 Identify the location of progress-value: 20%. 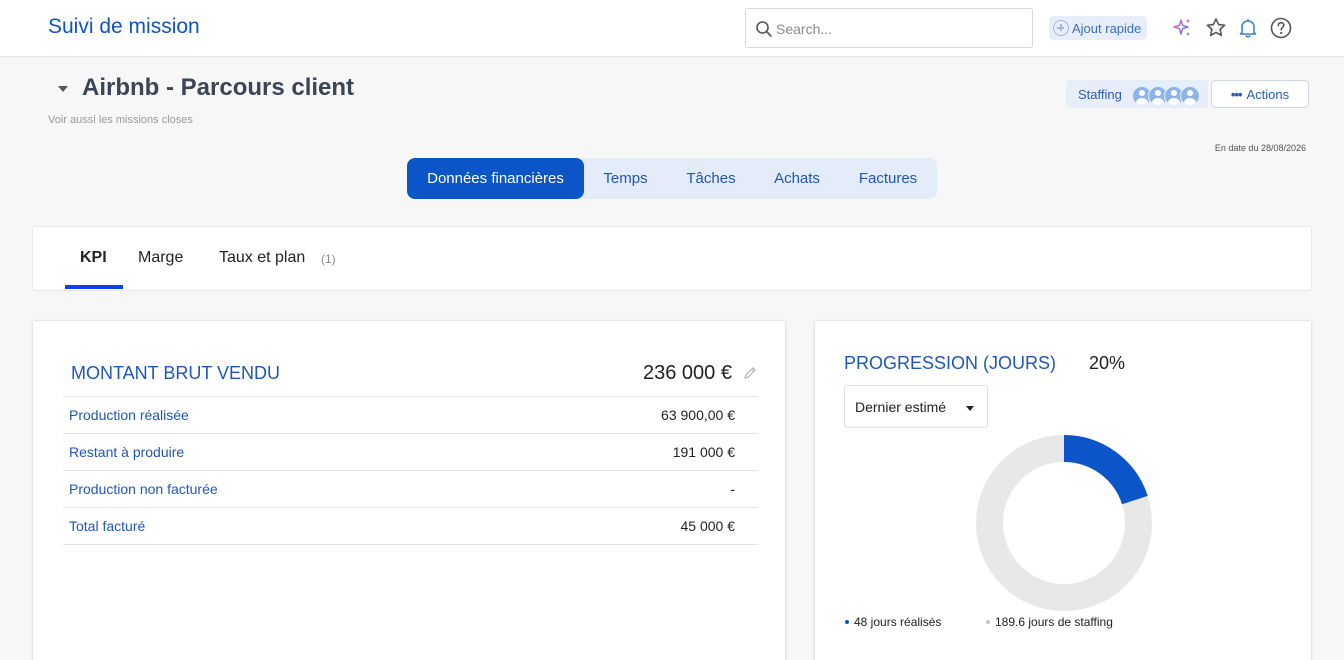
(1107, 363).